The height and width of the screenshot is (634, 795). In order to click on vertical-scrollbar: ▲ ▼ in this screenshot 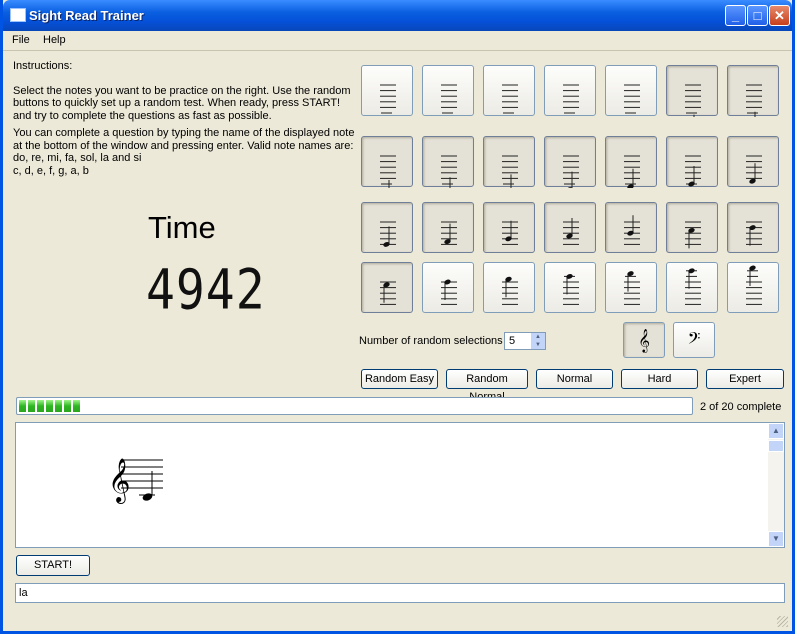, I will do `click(776, 485)`.